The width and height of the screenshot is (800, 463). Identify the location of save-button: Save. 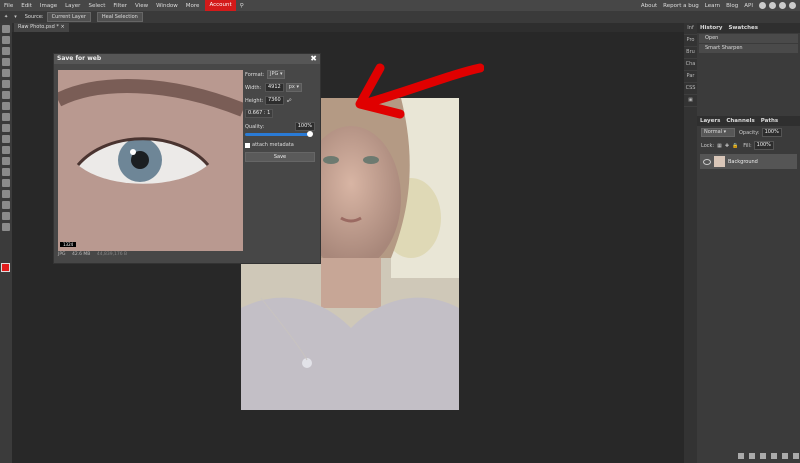
(280, 157).